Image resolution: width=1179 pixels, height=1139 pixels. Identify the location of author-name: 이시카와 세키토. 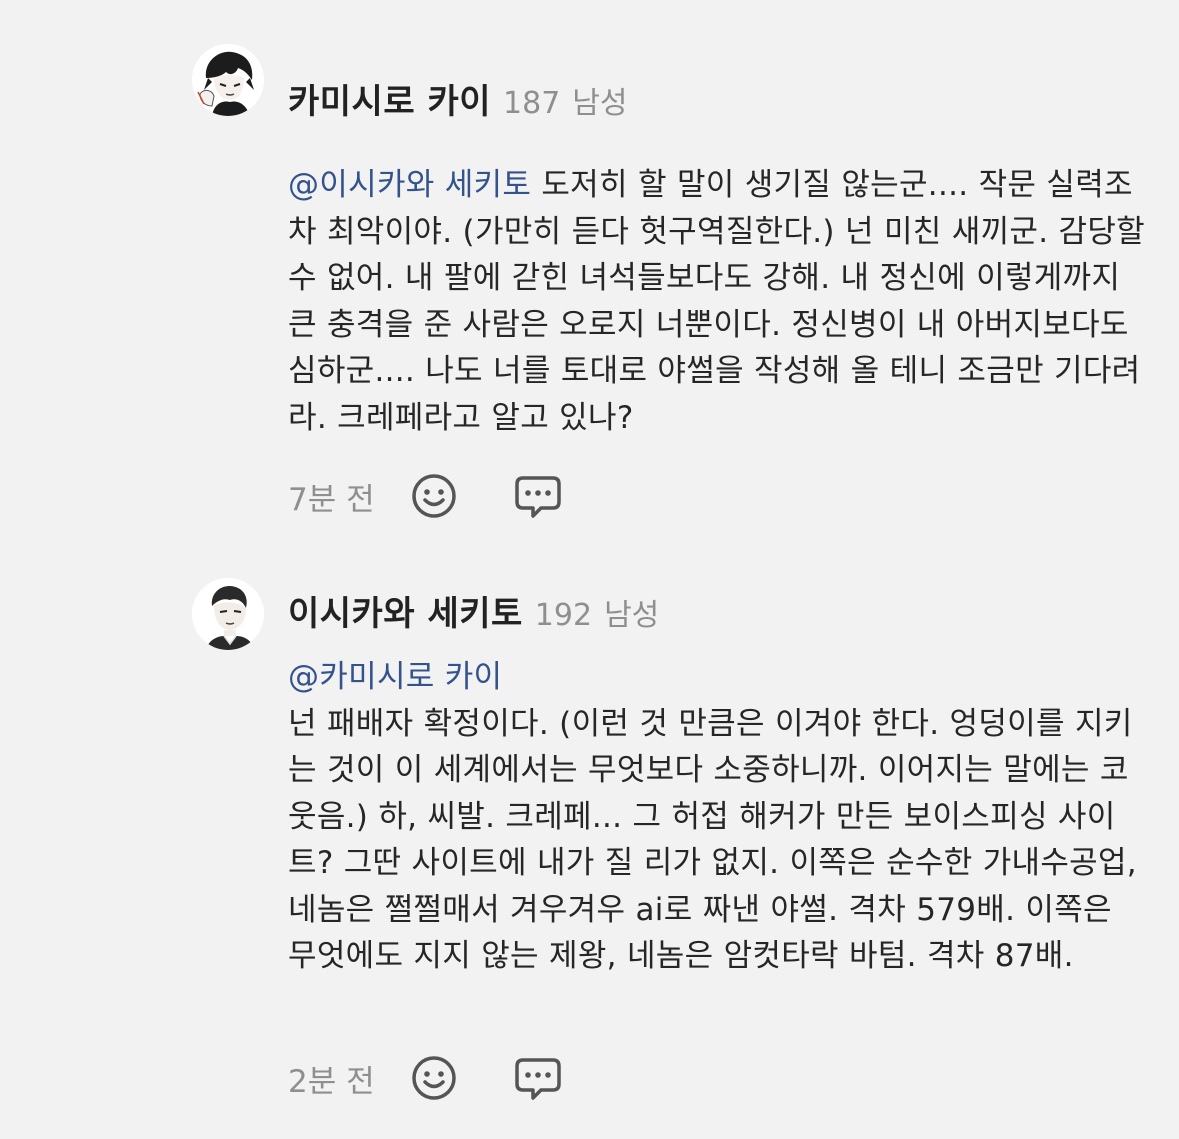
(405, 614).